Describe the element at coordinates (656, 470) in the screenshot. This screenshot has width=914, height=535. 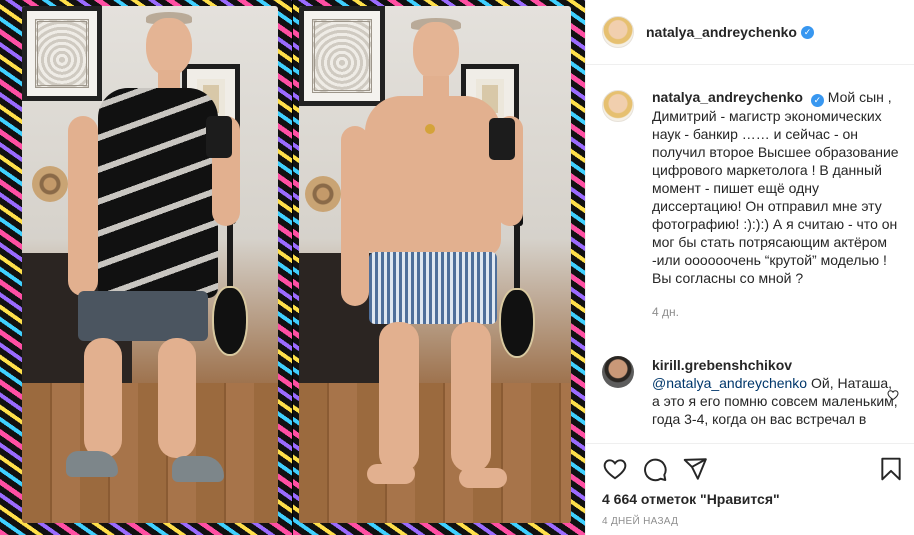
I see `comment-icon` at that location.